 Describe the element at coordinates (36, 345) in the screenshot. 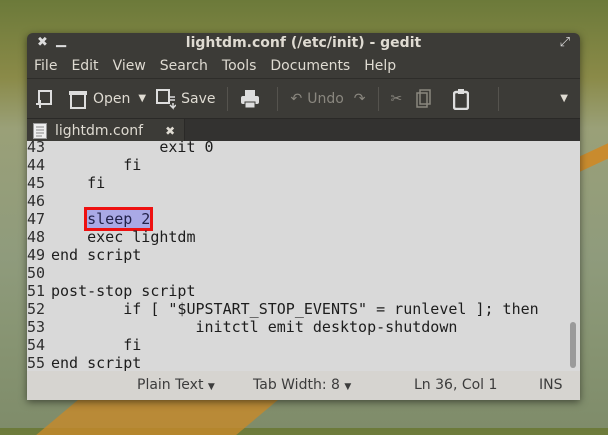

I see `line-number: 54` at that location.